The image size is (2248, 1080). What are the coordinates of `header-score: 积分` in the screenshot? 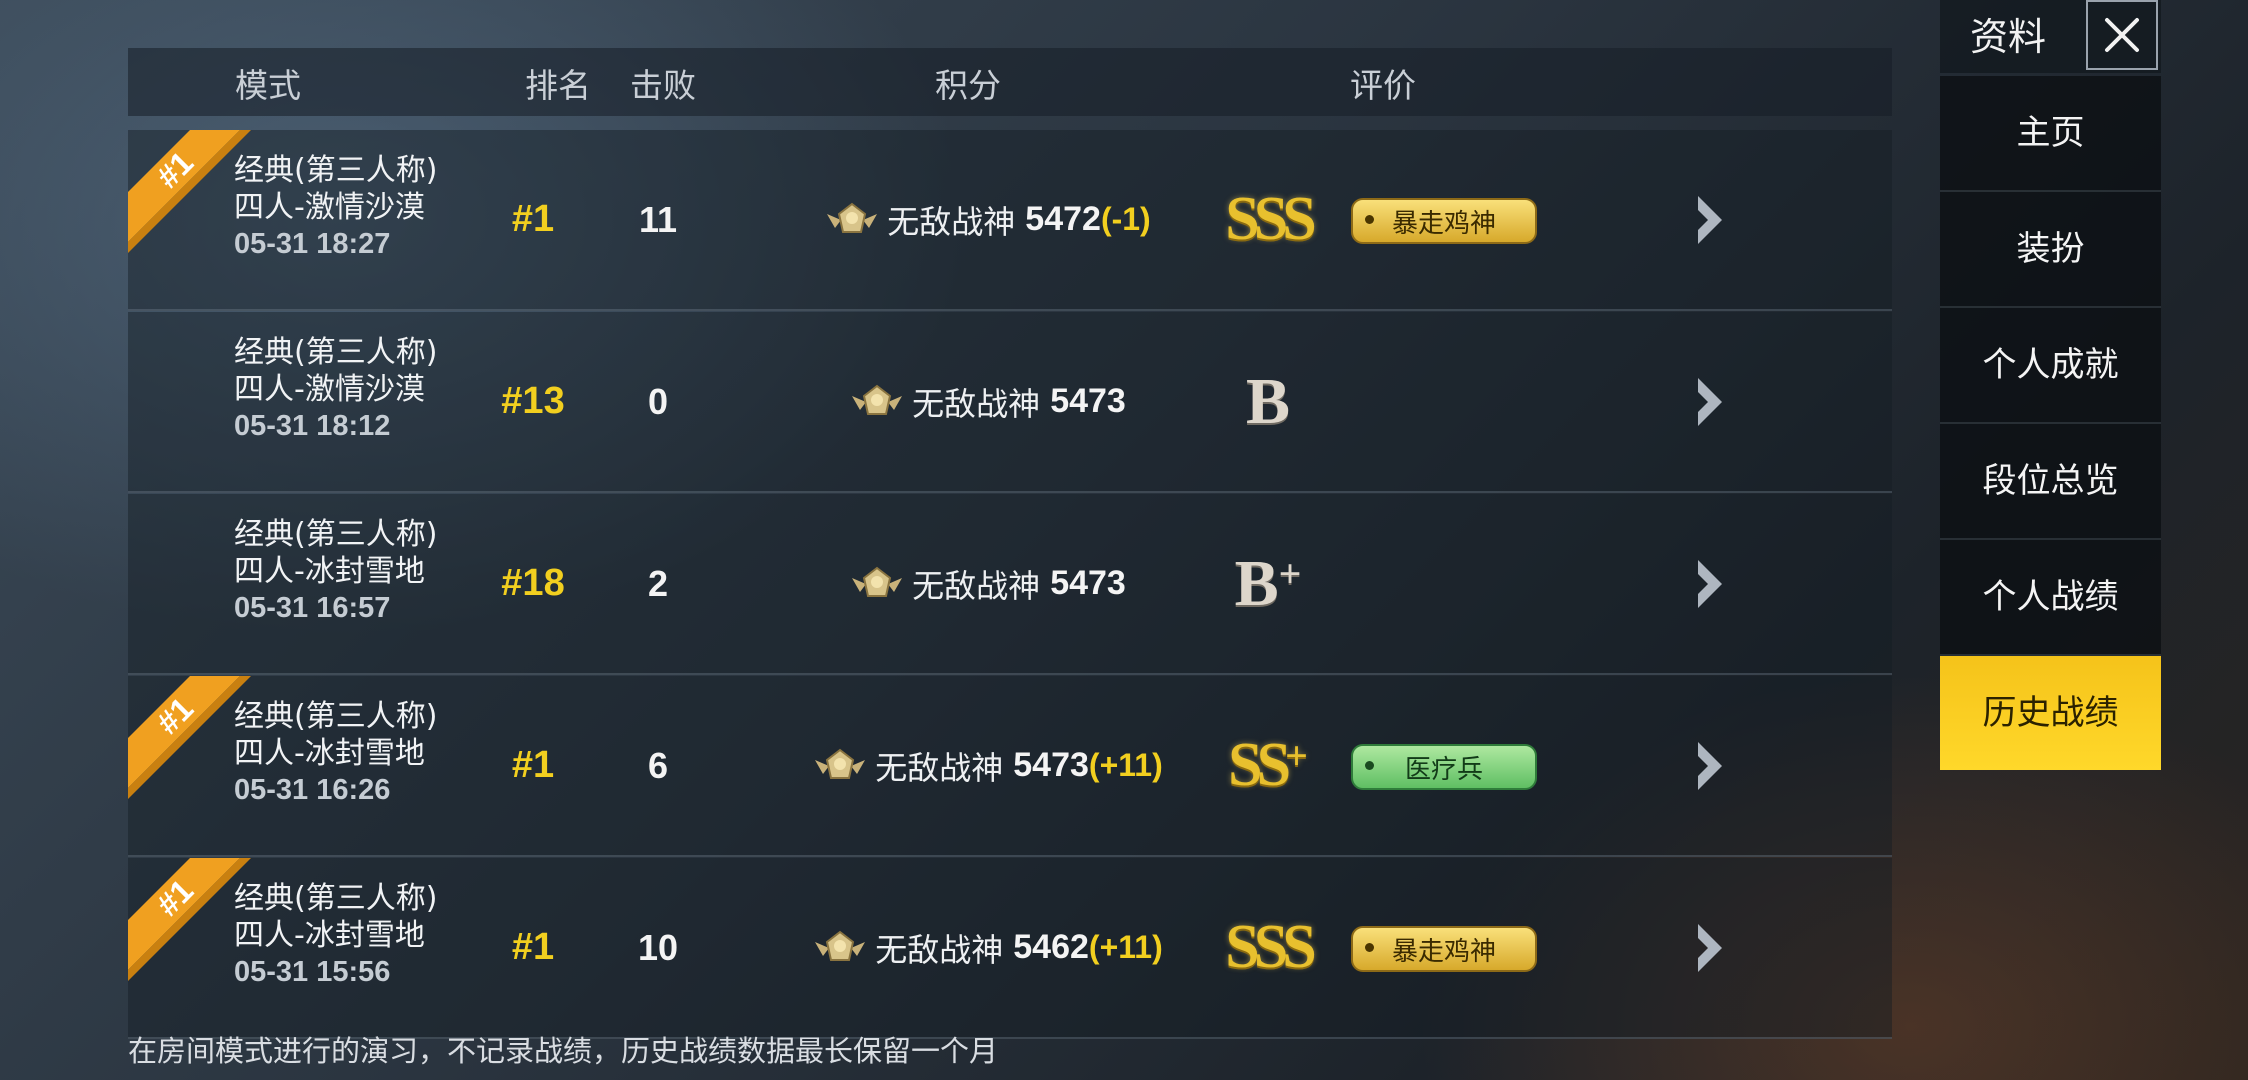 It's located at (968, 85).